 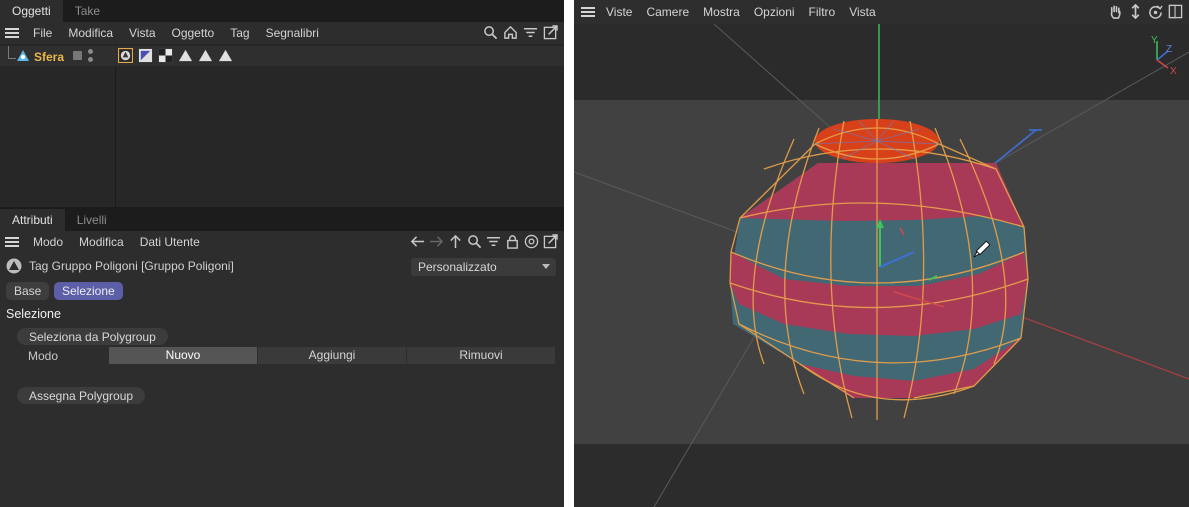 I want to click on tree-connector, so click(x=12, y=52).